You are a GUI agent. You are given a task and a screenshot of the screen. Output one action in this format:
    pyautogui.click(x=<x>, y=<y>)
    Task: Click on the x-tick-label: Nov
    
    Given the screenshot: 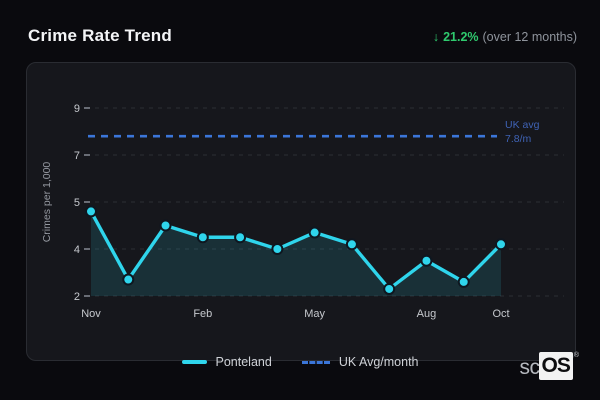 What is the action you would take?
    pyautogui.click(x=91, y=314)
    